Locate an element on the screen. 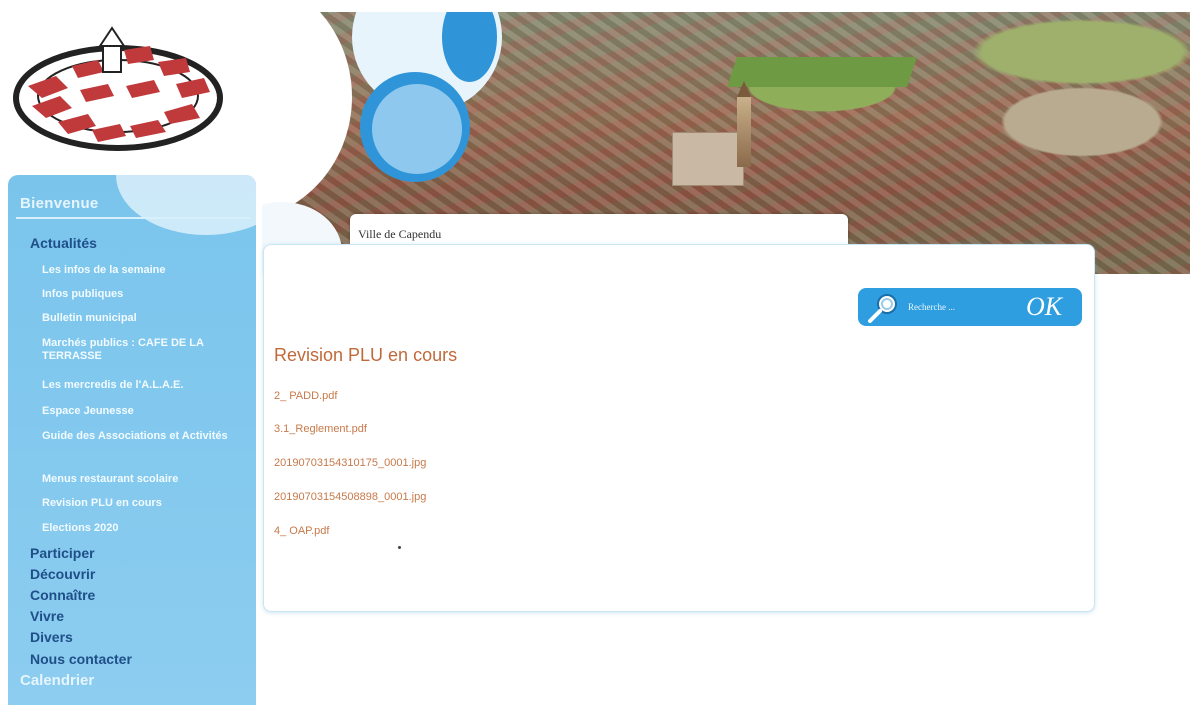 Image resolution: width=1190 pixels, height=705 pixels. search-ok-button: OK is located at coordinates (1044, 307).